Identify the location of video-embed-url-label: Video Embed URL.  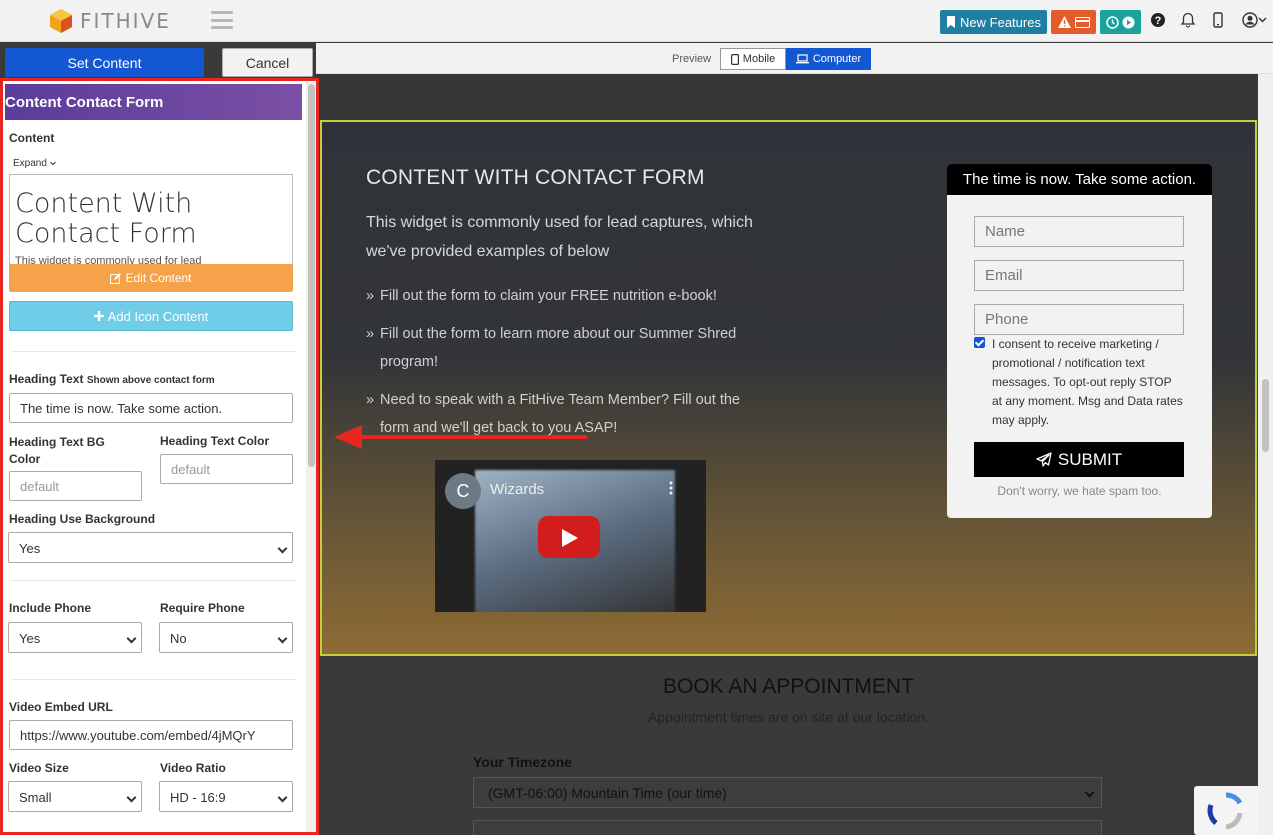
(61, 707).